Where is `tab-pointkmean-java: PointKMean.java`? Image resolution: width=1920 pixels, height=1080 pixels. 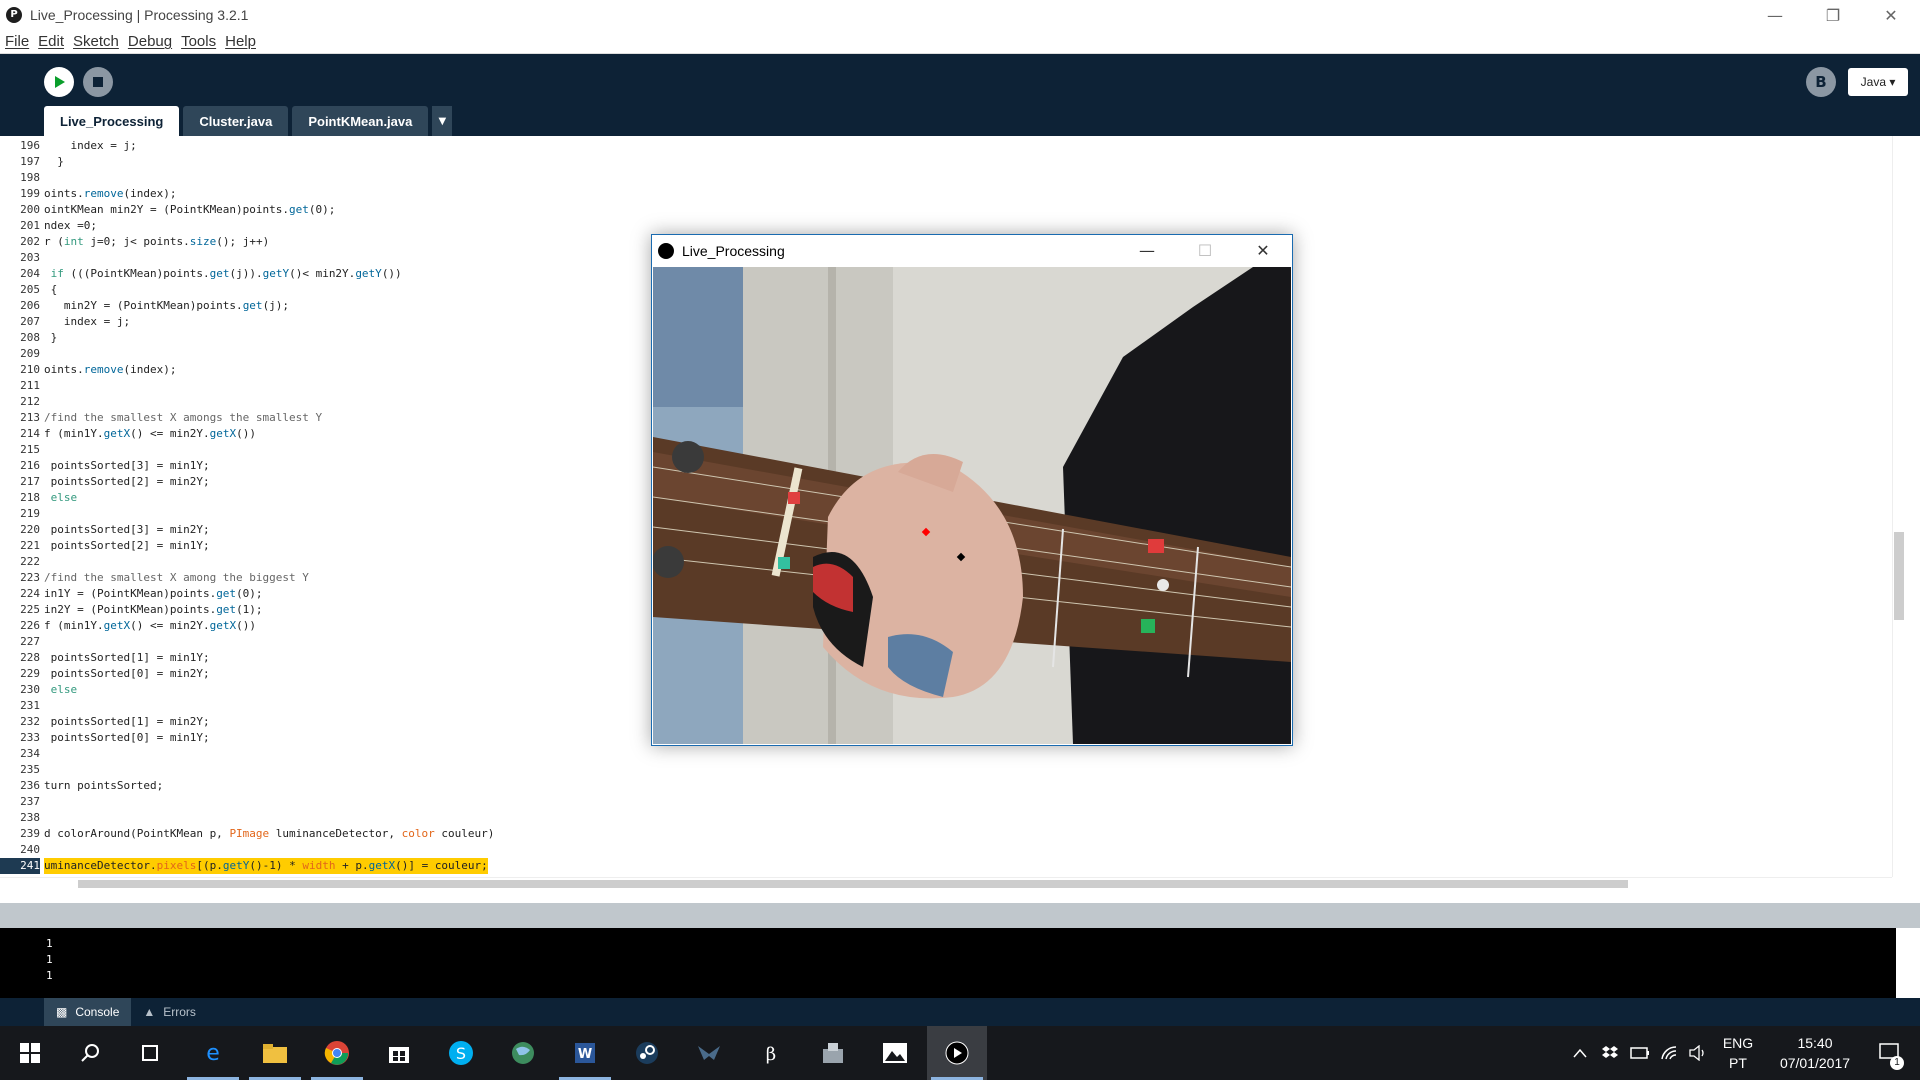
tab-pointkmean-java: PointKMean.java is located at coordinates (360, 121).